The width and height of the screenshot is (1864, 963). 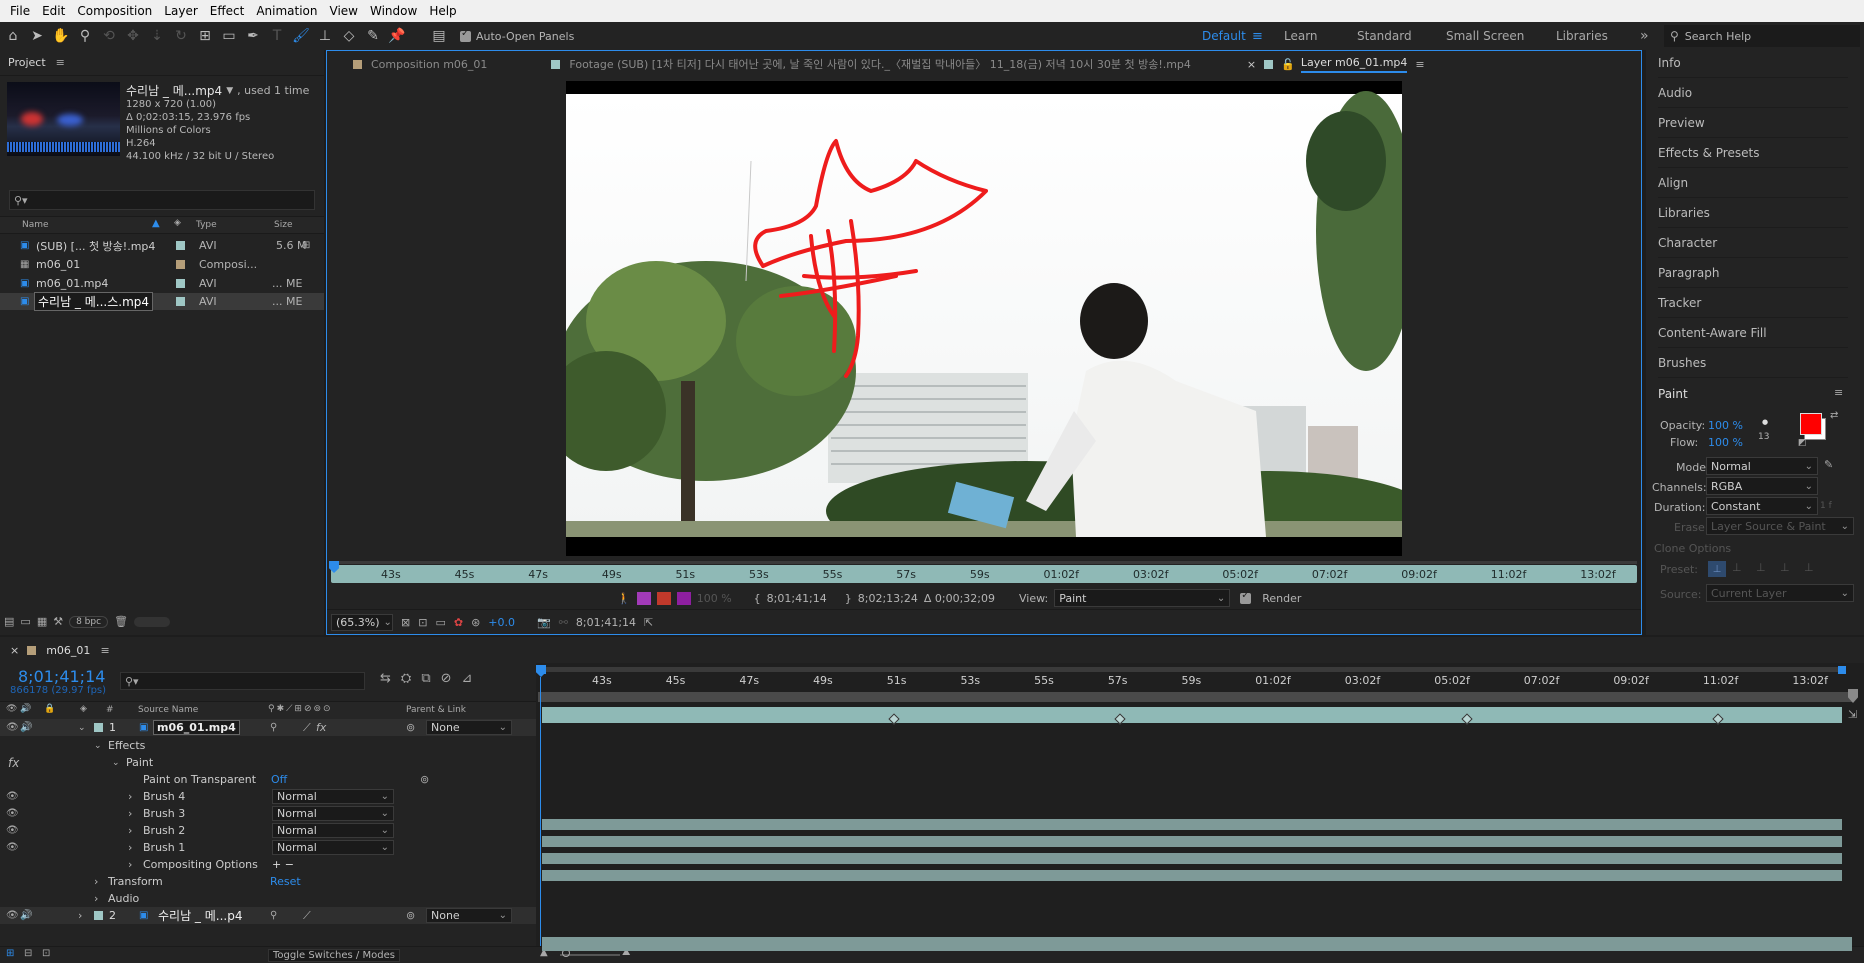 I want to click on close-tab-icon: ×, so click(x=14, y=650).